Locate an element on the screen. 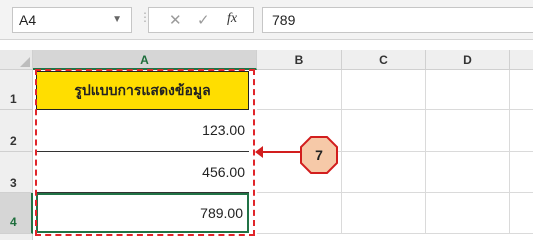  name-box: A4 ▼ is located at coordinates (72, 20).